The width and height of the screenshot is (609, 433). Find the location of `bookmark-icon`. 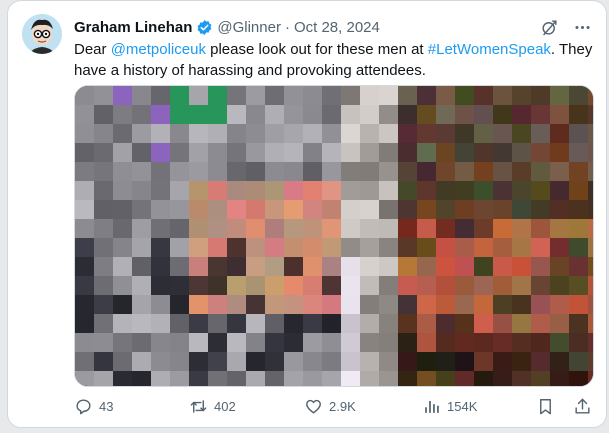

bookmark-icon is located at coordinates (545, 406).